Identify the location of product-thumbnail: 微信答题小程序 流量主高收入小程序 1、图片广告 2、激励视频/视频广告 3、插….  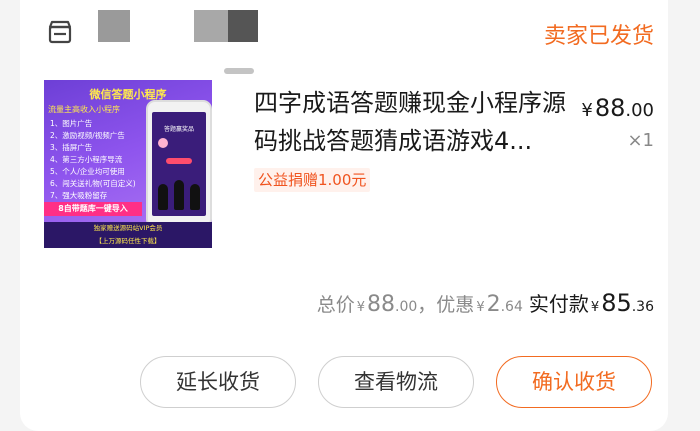
(128, 164).